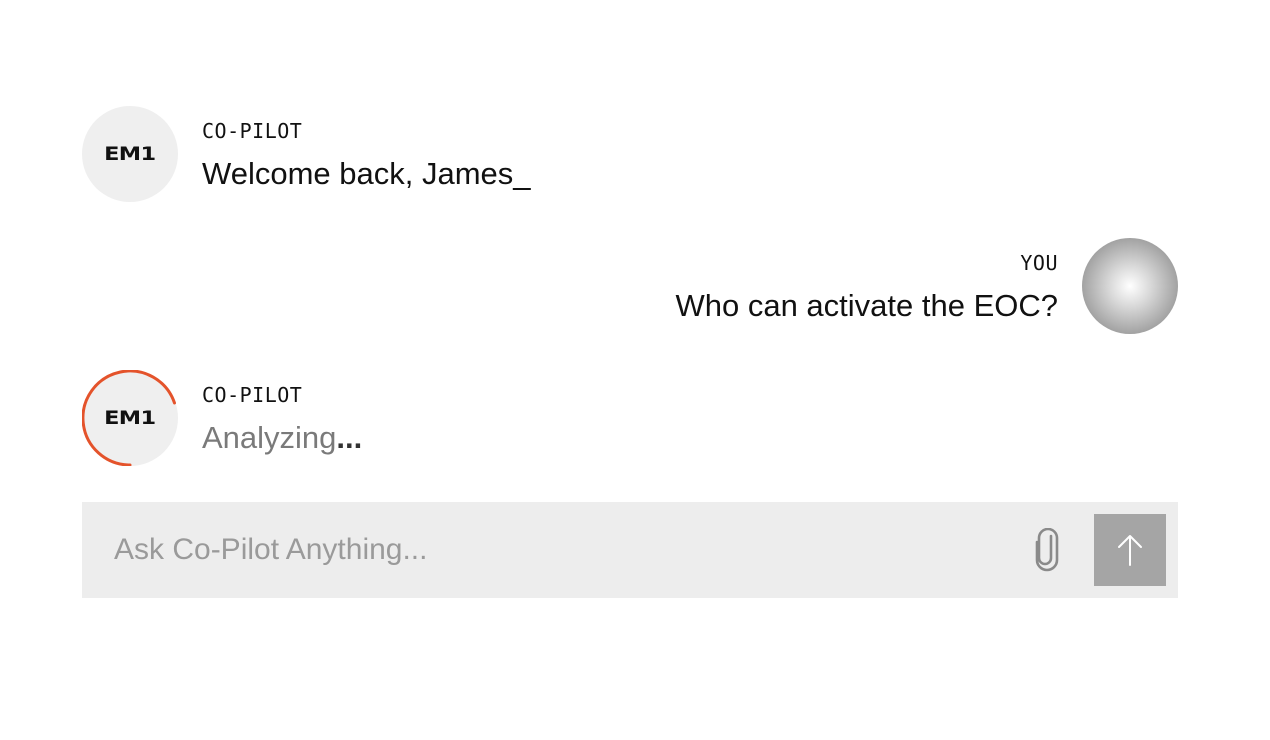 This screenshot has width=1270, height=740. What do you see at coordinates (366, 150) in the screenshot?
I see `message-body: CO-PILOT Welcome back, James_` at bounding box center [366, 150].